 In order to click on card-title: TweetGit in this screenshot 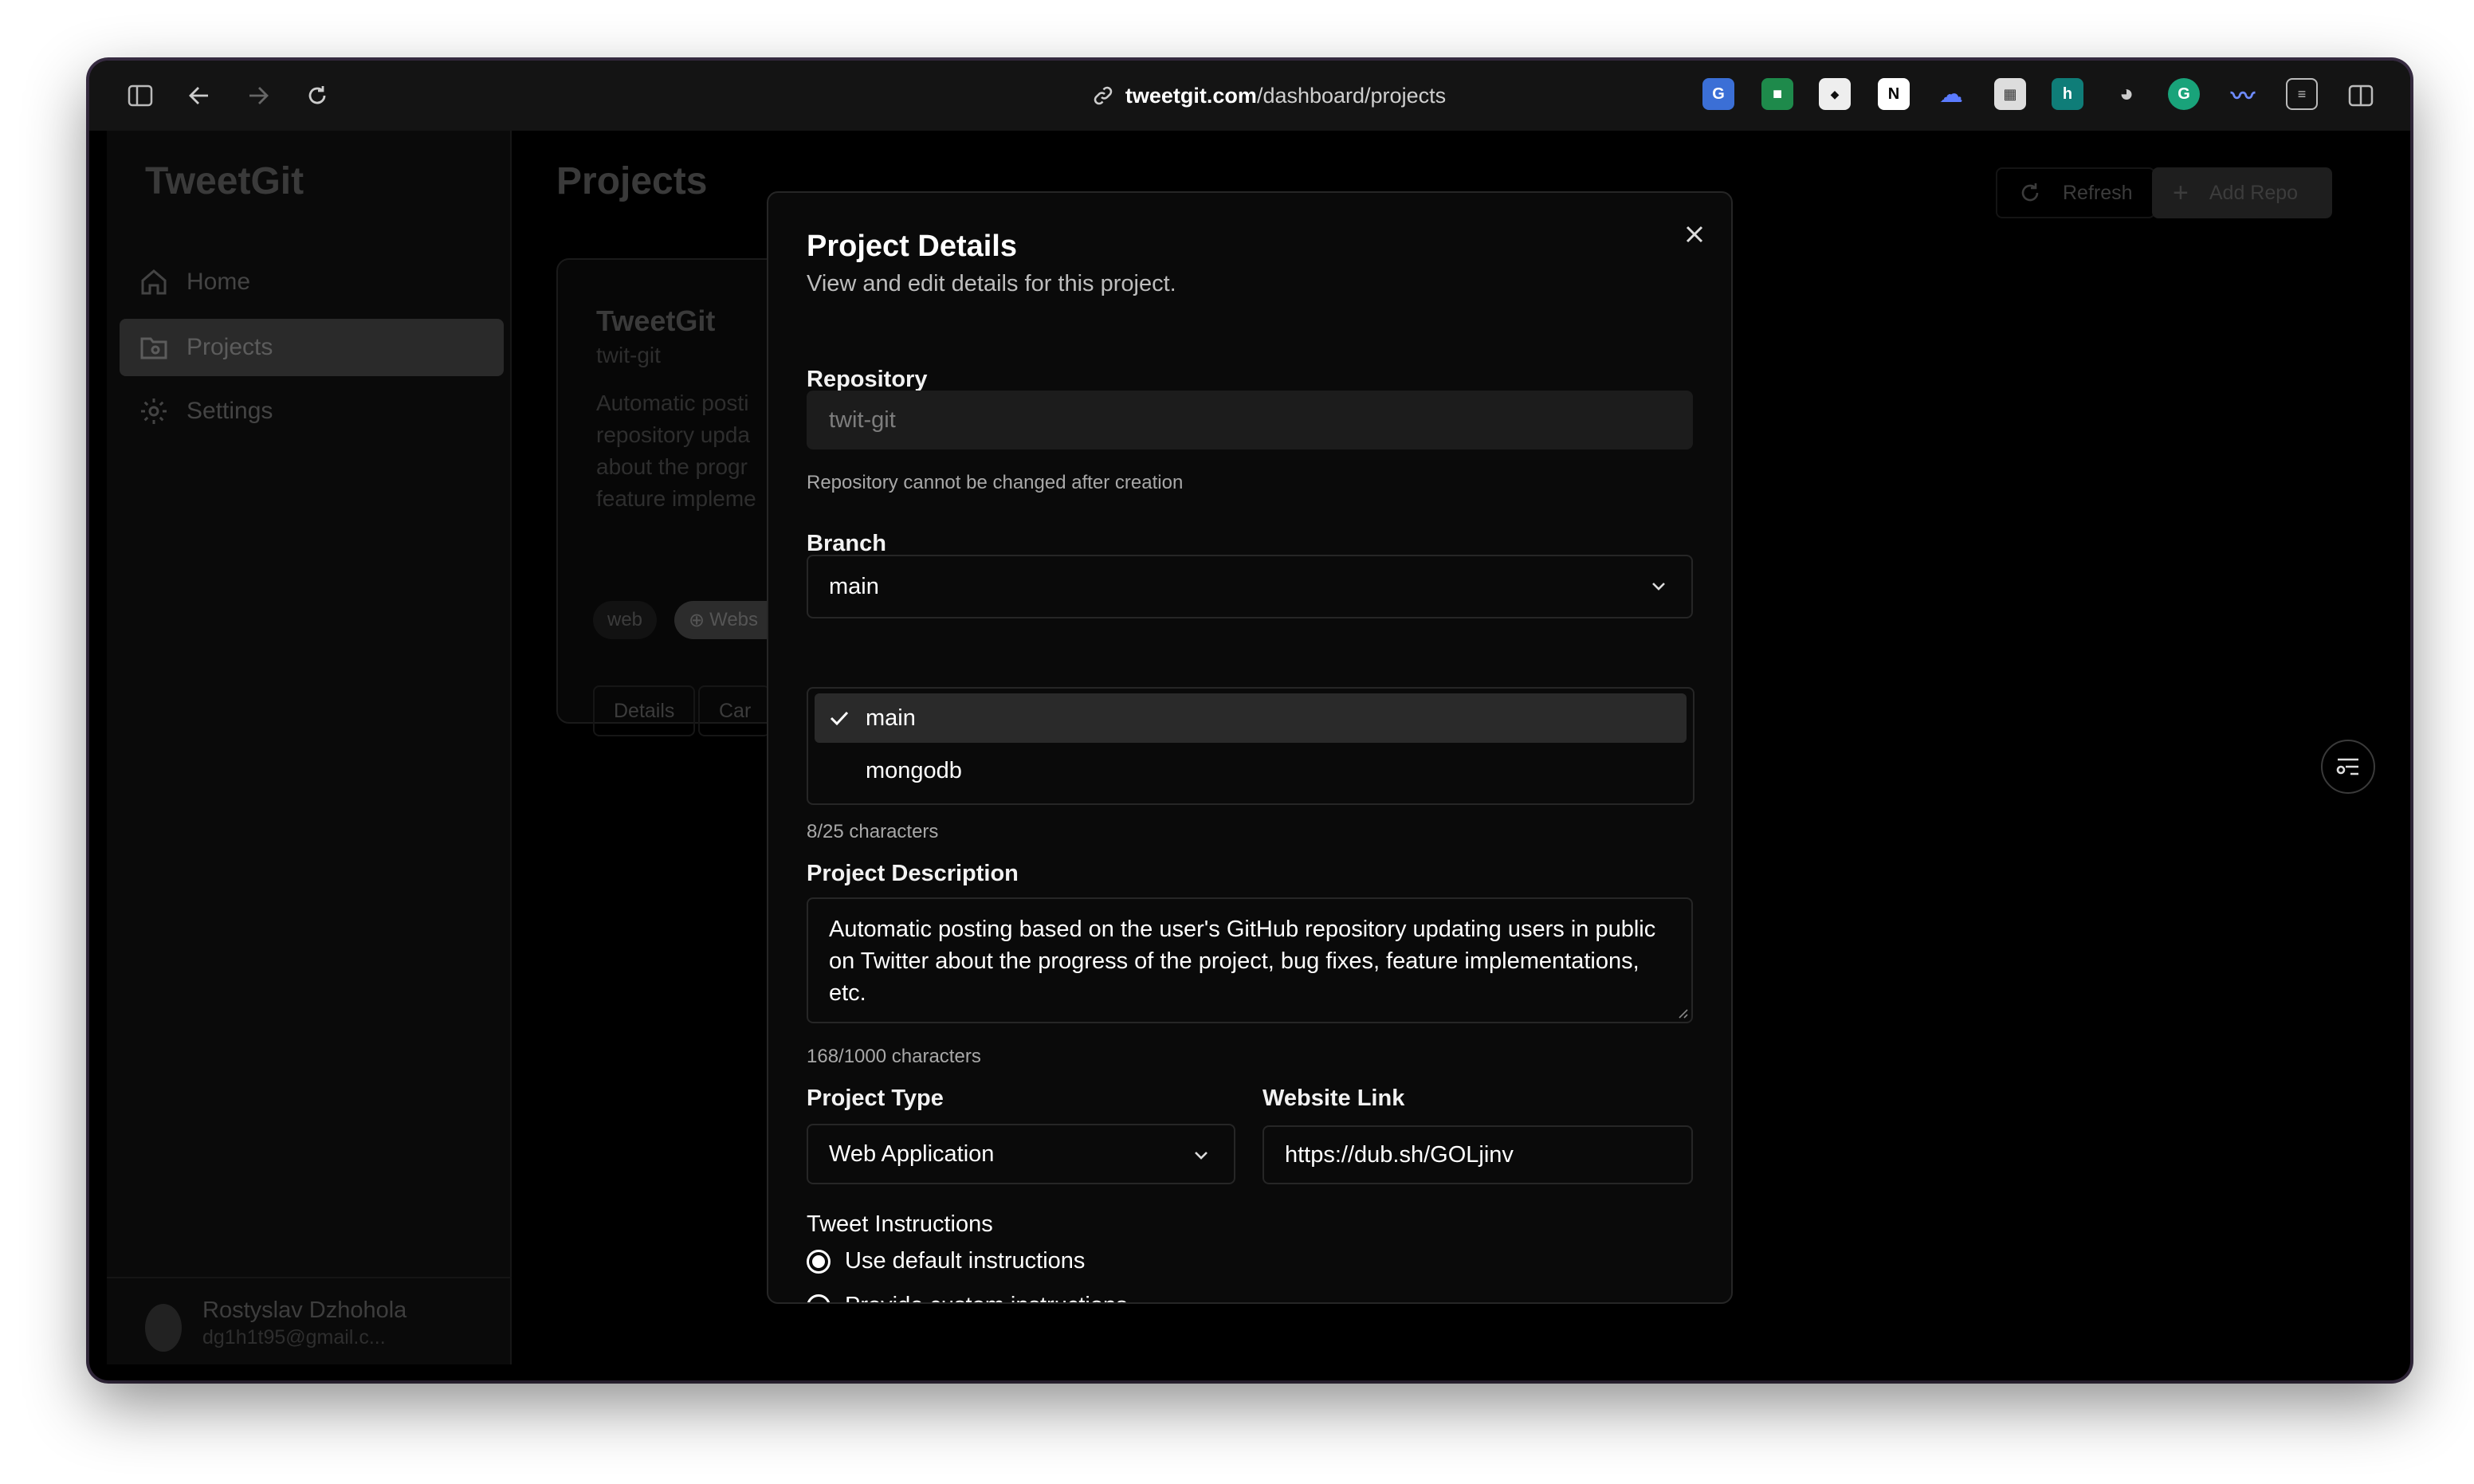, I will do `click(656, 320)`.